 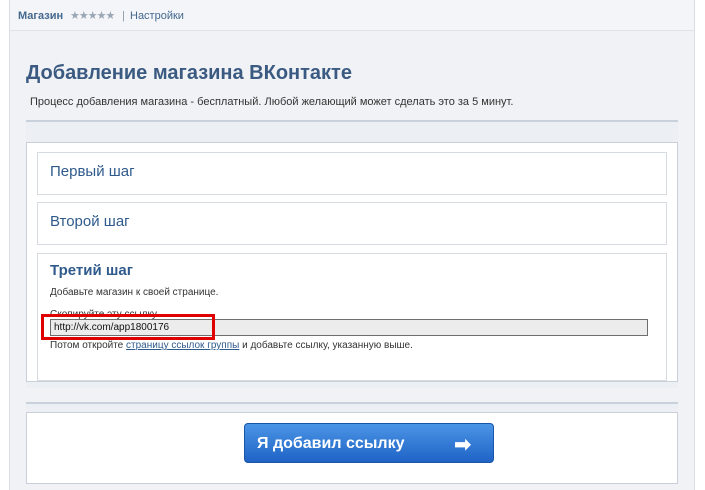 What do you see at coordinates (92, 16) in the screenshot?
I see `rating-stars-icon: ★★★★★` at bounding box center [92, 16].